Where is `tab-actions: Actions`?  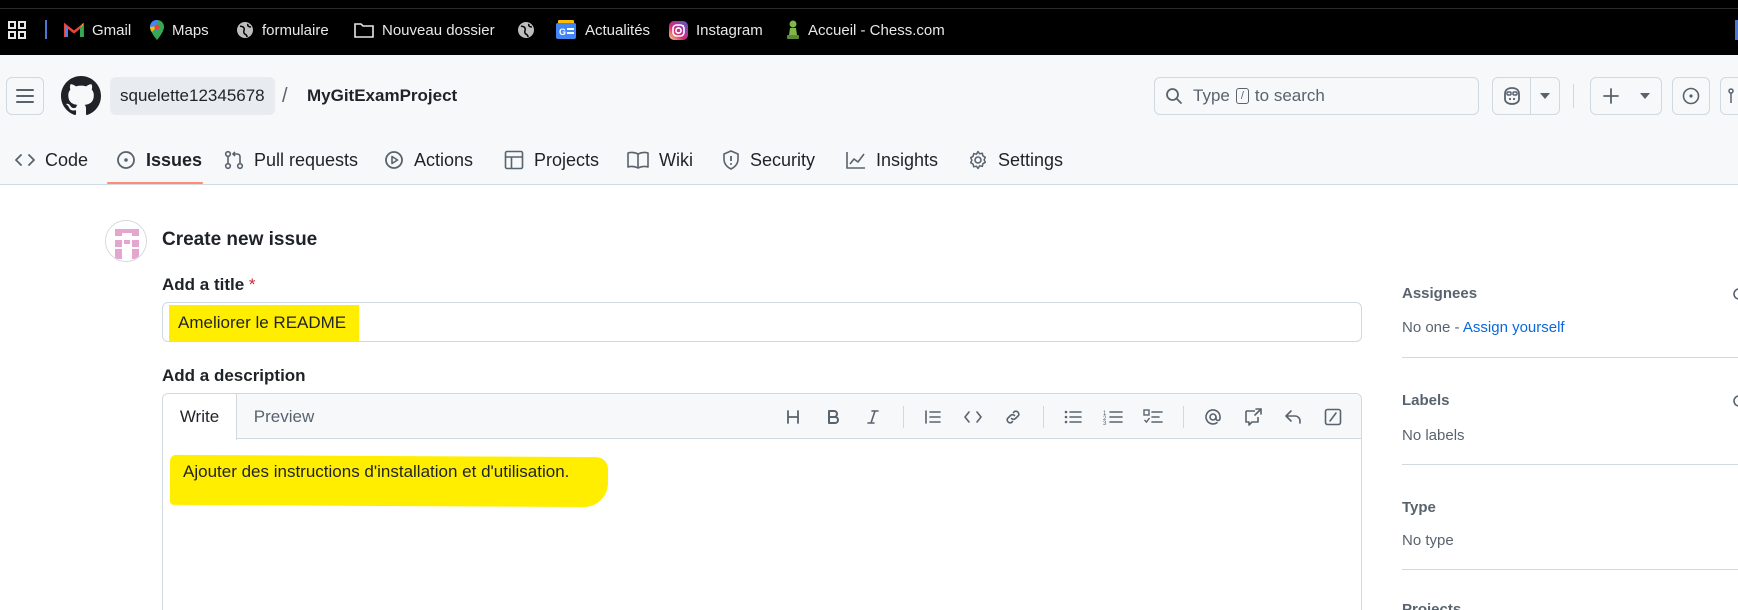
tab-actions: Actions is located at coordinates (428, 160).